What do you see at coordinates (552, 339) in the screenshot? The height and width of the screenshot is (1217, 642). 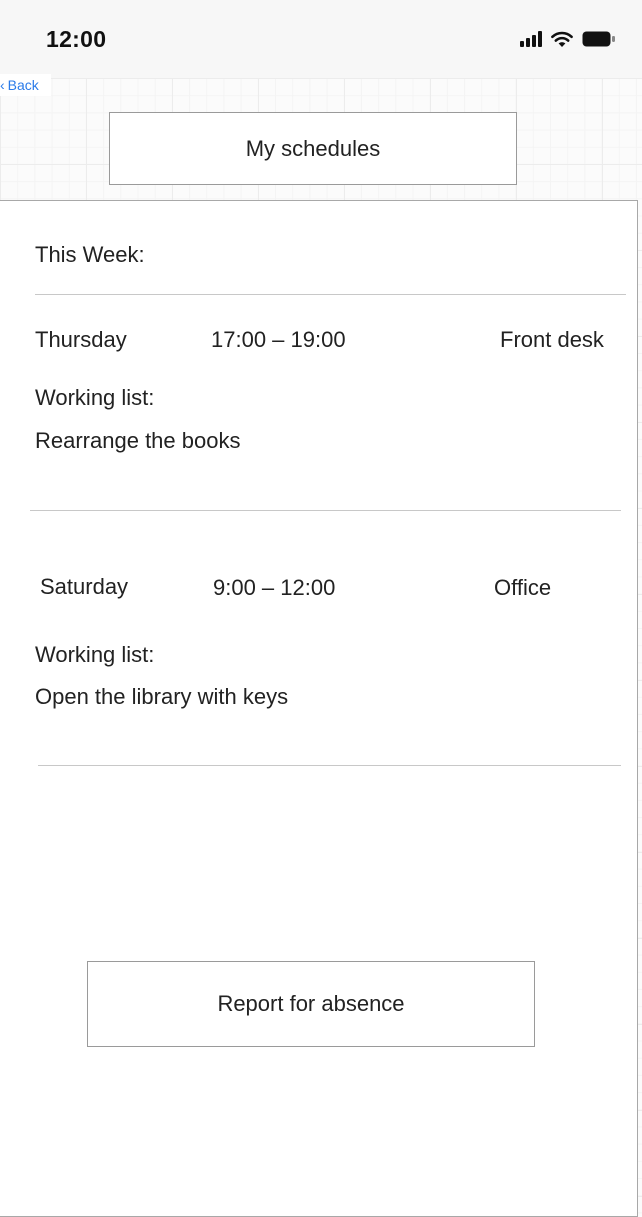 I see `schedule-location: Front desk` at bounding box center [552, 339].